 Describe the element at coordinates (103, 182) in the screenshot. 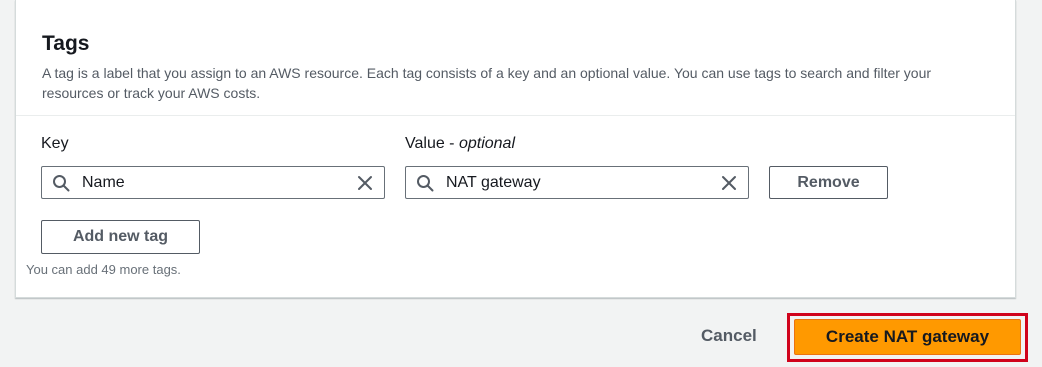

I see `tag-key-value: Name` at that location.